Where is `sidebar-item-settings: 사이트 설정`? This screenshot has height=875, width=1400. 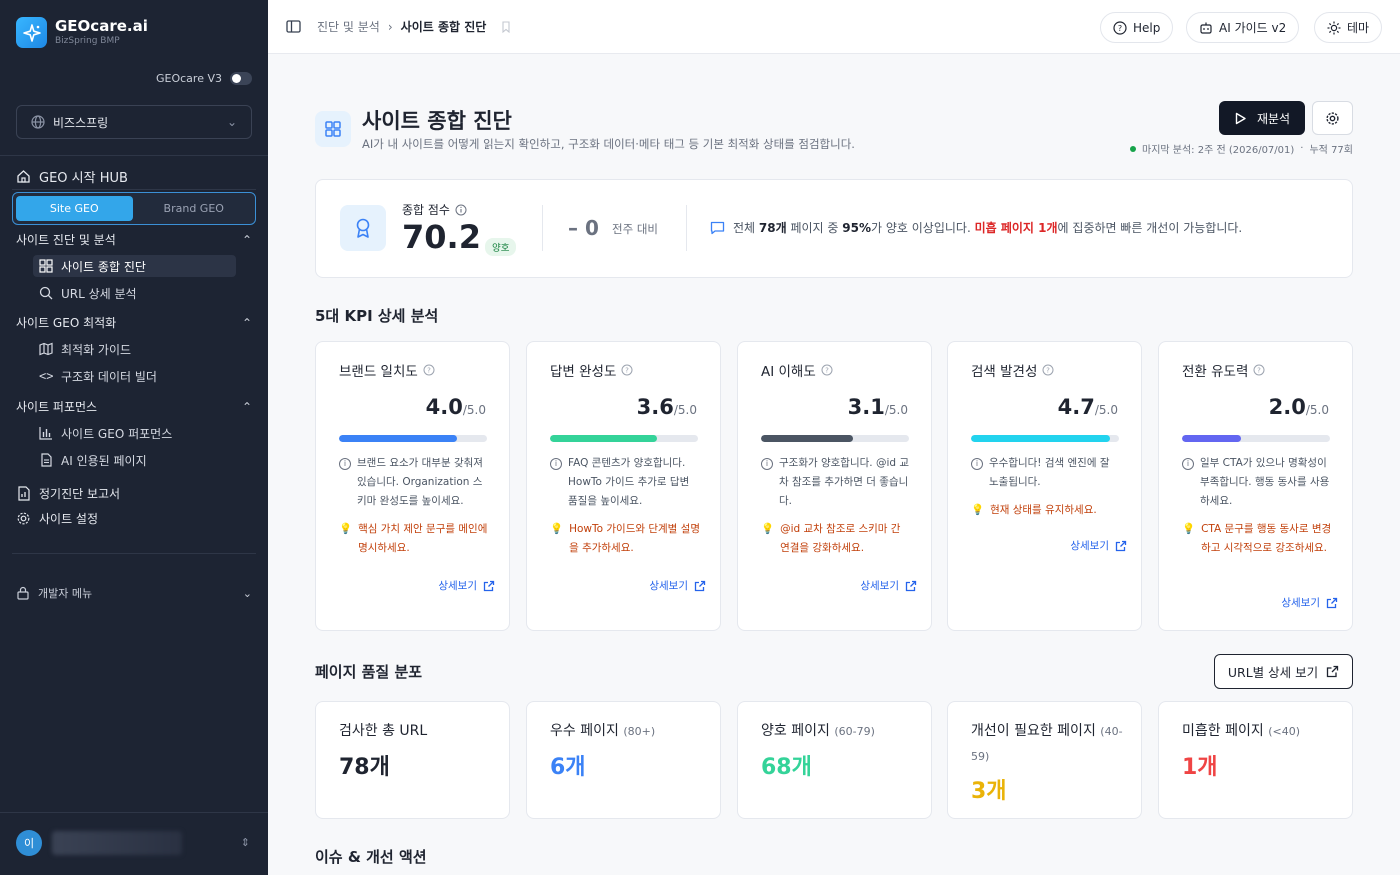
sidebar-item-settings: 사이트 설정 is located at coordinates (57, 518).